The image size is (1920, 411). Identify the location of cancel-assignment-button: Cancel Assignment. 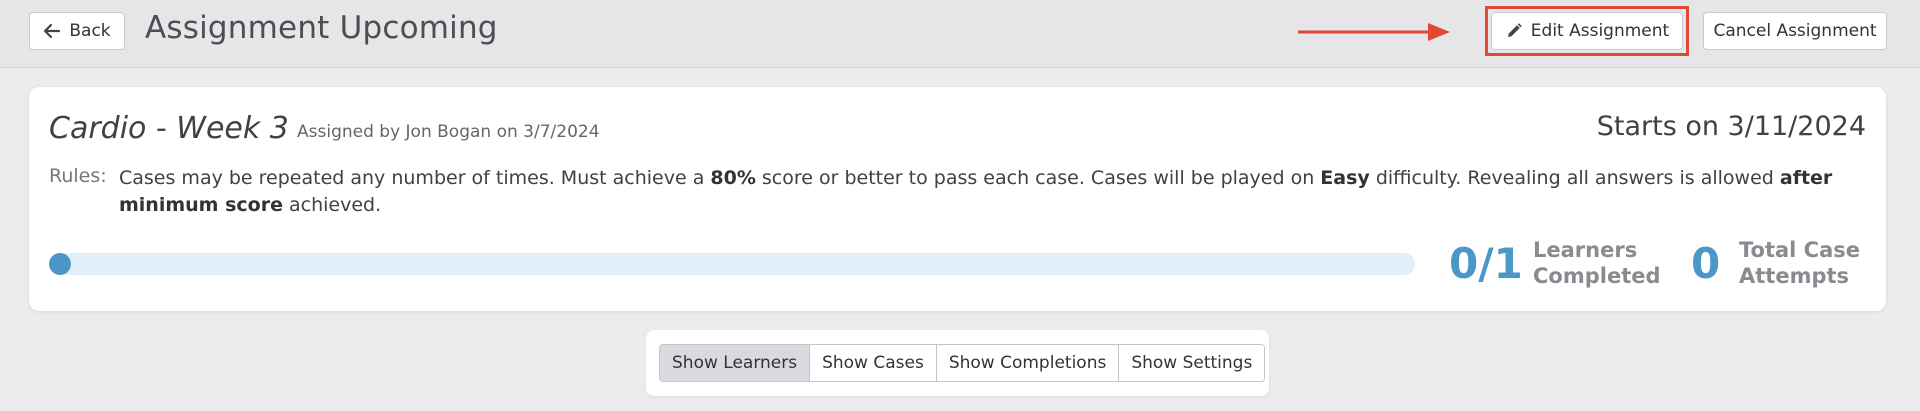
(1795, 31).